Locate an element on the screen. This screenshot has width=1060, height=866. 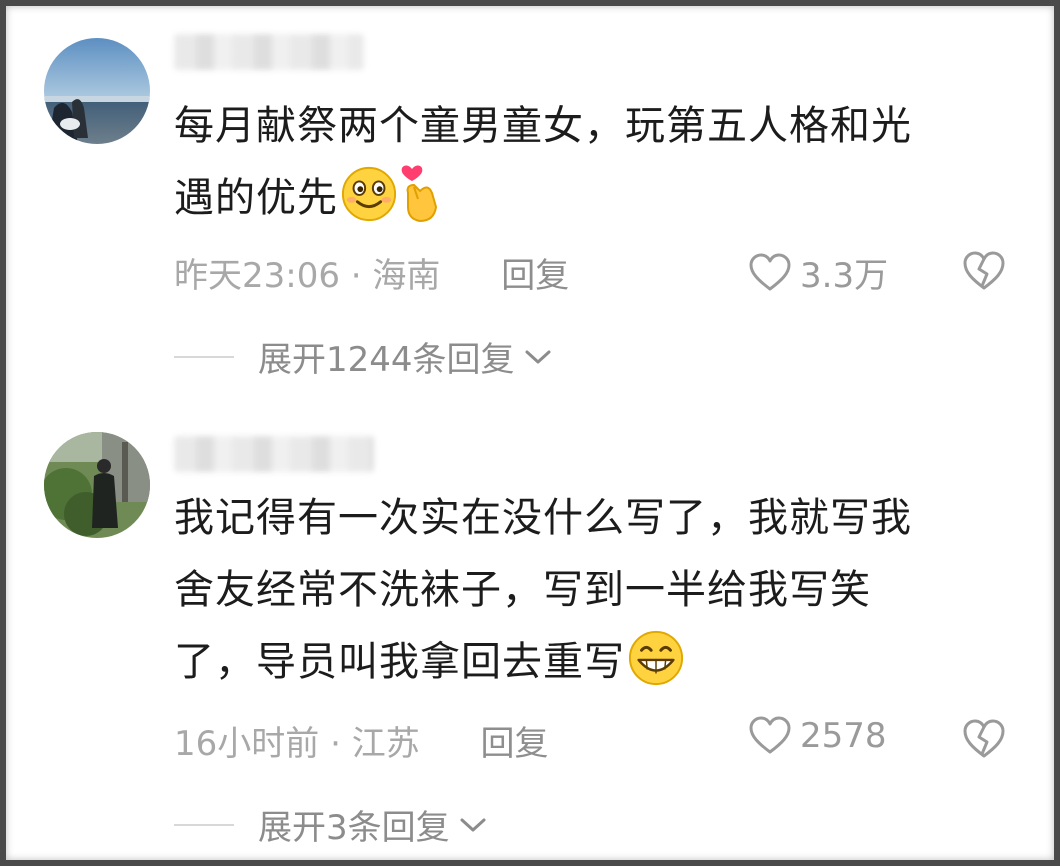
comment-text: 每月献祭两个童男童女，玩第五人格和光 遇的优先 is located at coordinates (584, 162).